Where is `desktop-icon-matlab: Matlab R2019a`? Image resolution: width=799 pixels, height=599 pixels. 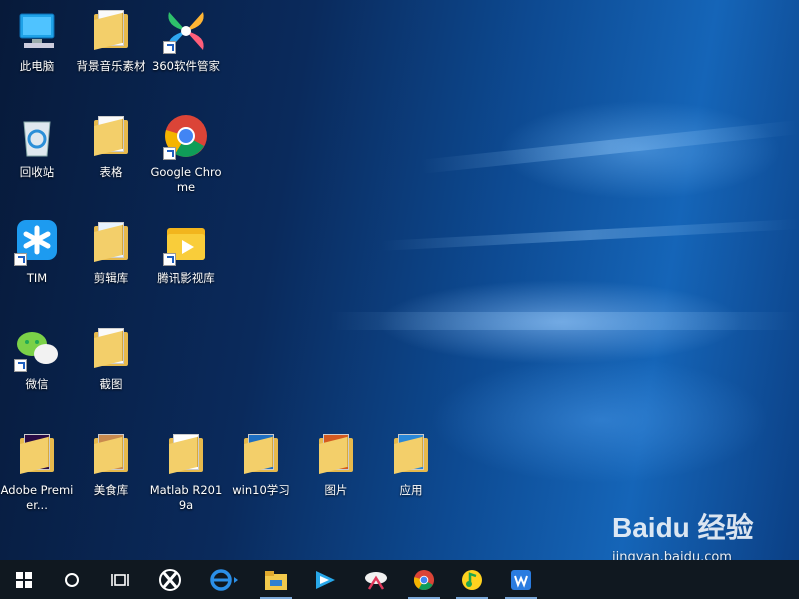
desktop-icon-matlab: Matlab R2019a is located at coordinates (186, 472).